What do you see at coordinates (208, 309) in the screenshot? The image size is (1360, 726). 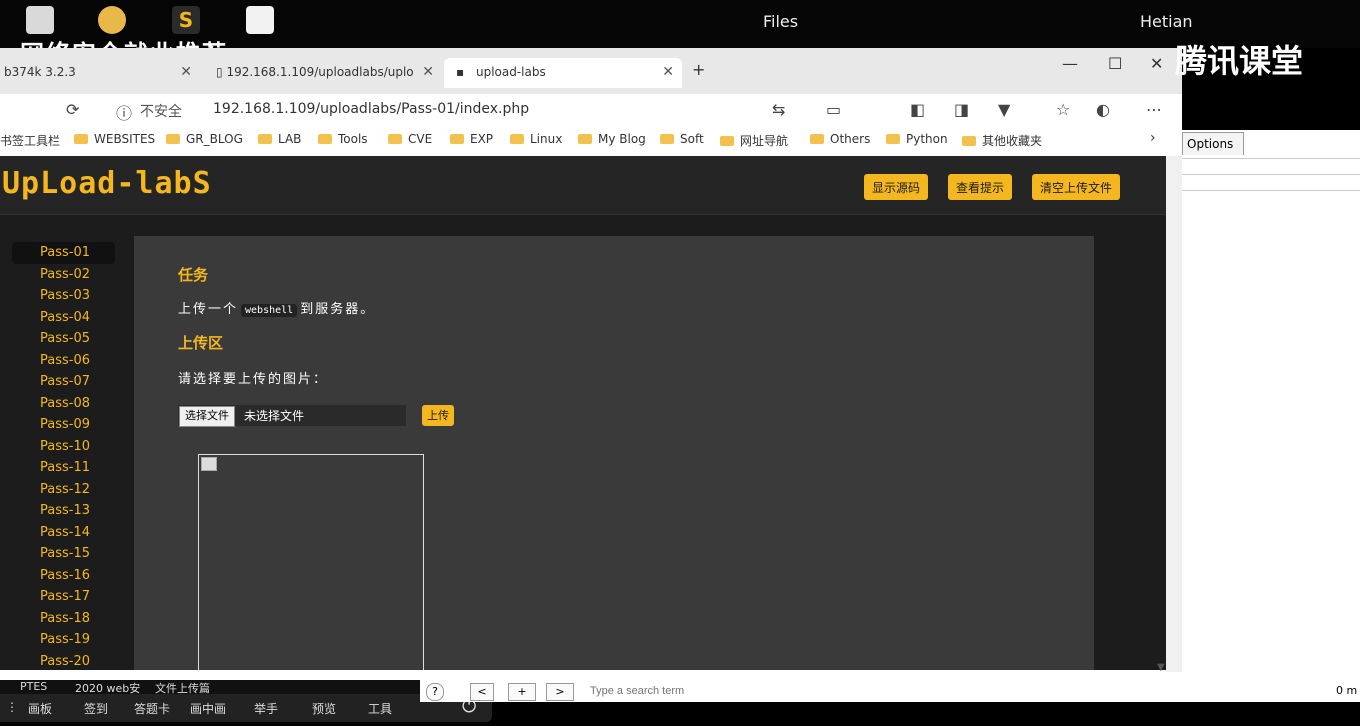 I see `task-text: 上传一个` at bounding box center [208, 309].